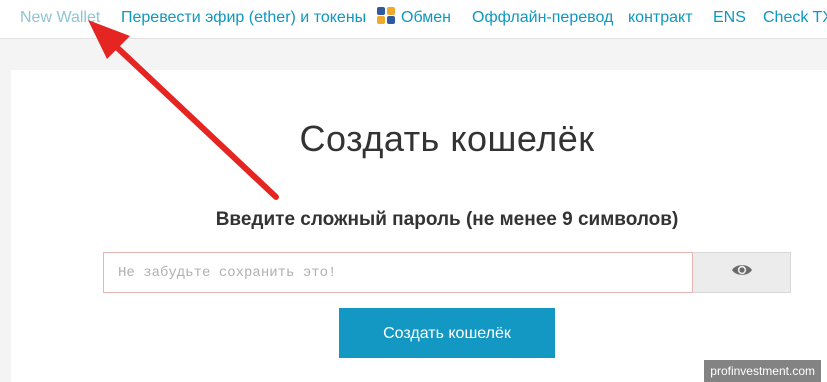 The height and width of the screenshot is (382, 827). I want to click on watermark: profinvestment.com, so click(762, 371).